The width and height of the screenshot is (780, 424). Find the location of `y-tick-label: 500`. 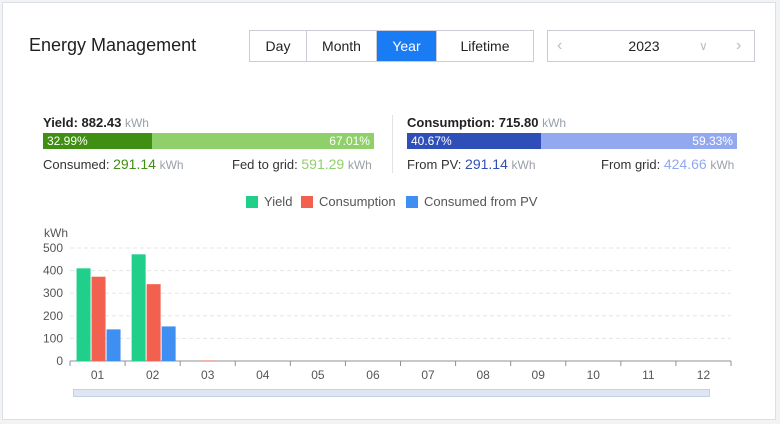

y-tick-label: 500 is located at coordinates (53, 248).